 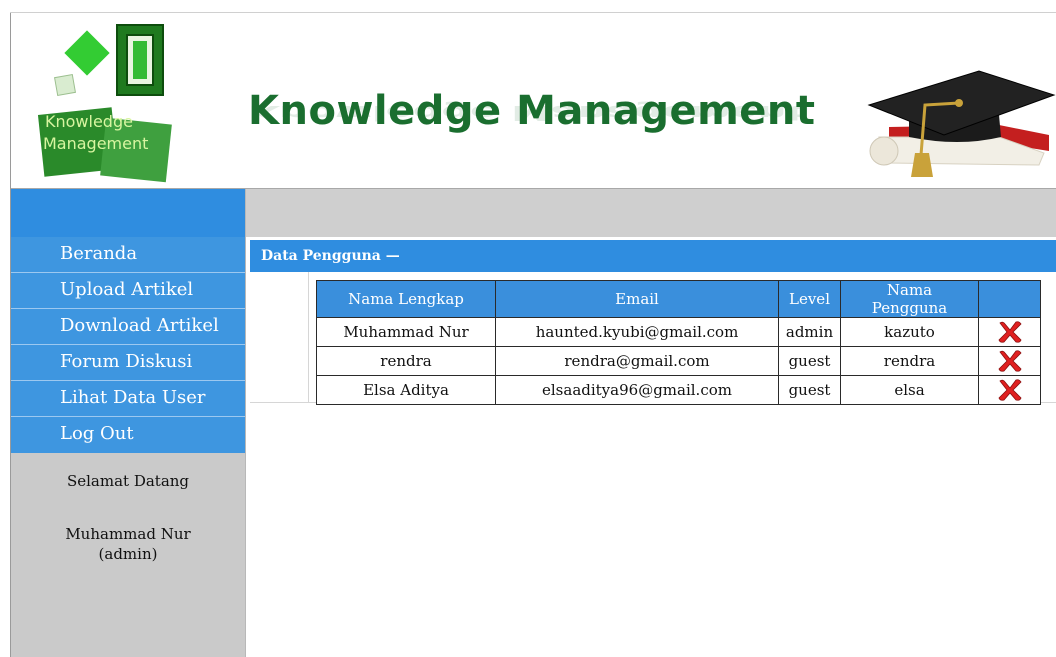 What do you see at coordinates (637, 361) in the screenshot?
I see `cell-email: rendra@gmail.com` at bounding box center [637, 361].